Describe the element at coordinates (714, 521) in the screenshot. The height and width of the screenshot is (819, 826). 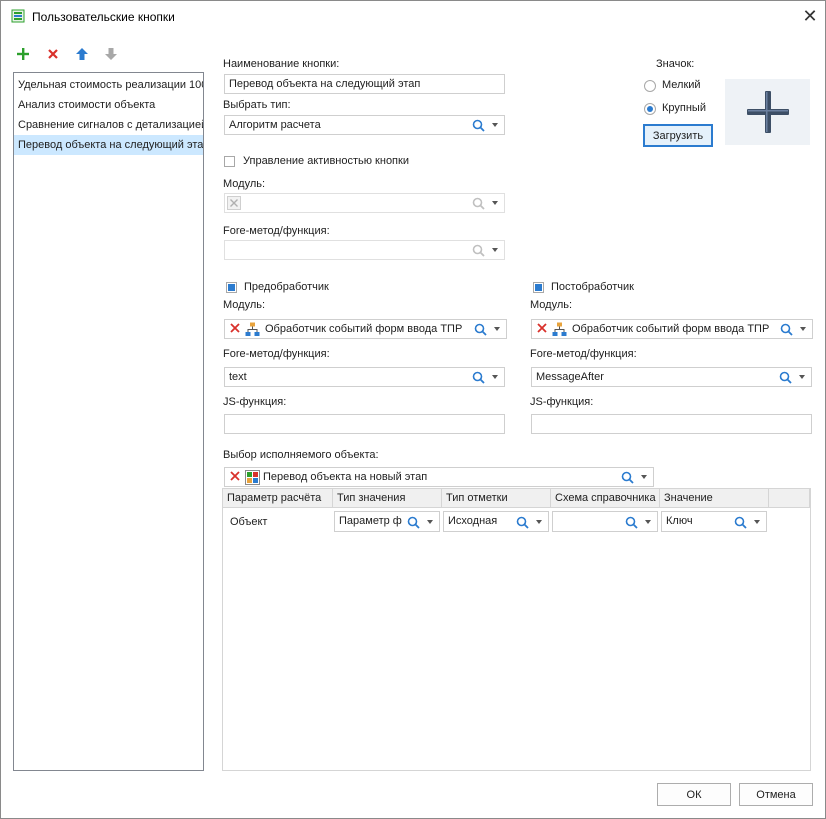
I see `value-combo: Ключ` at that location.